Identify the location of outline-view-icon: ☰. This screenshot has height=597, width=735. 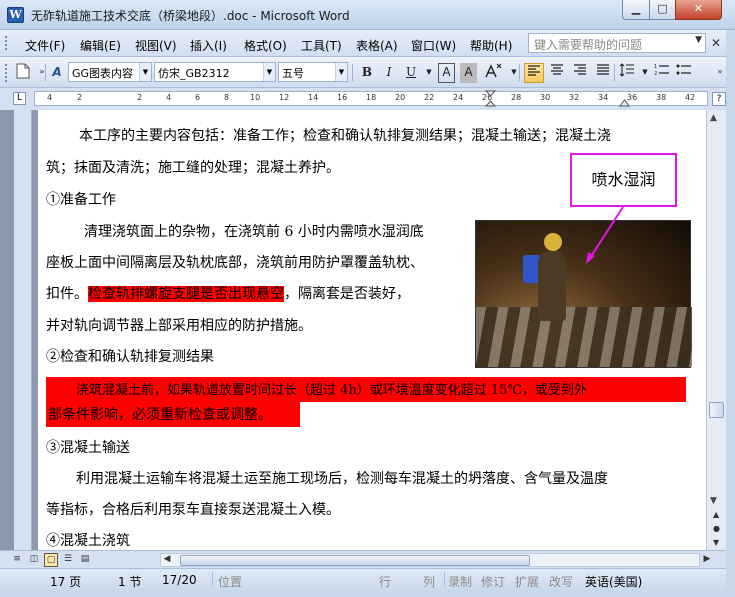
(68, 560).